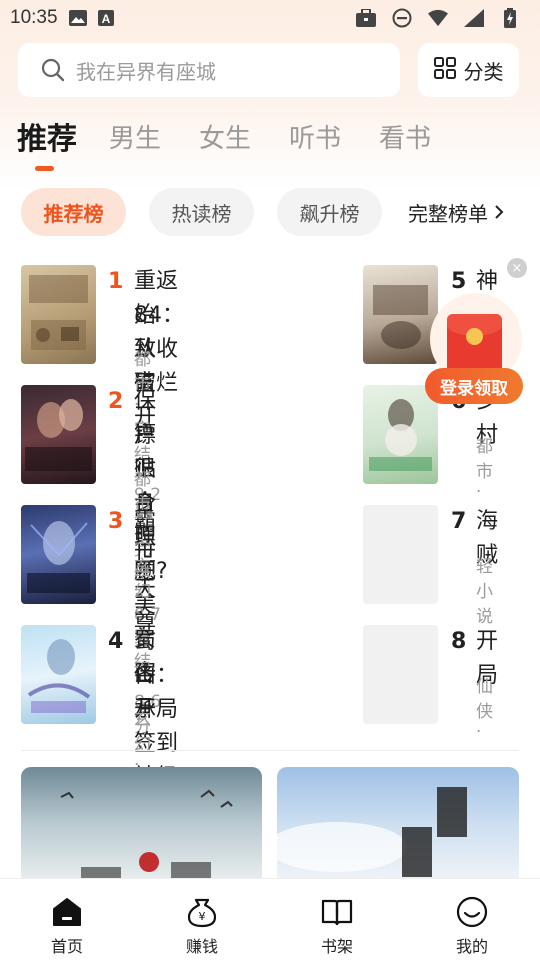 Image resolution: width=540 pixels, height=960 pixels. Describe the element at coordinates (337, 912) in the screenshot. I see `bookshelf-icon` at that location.